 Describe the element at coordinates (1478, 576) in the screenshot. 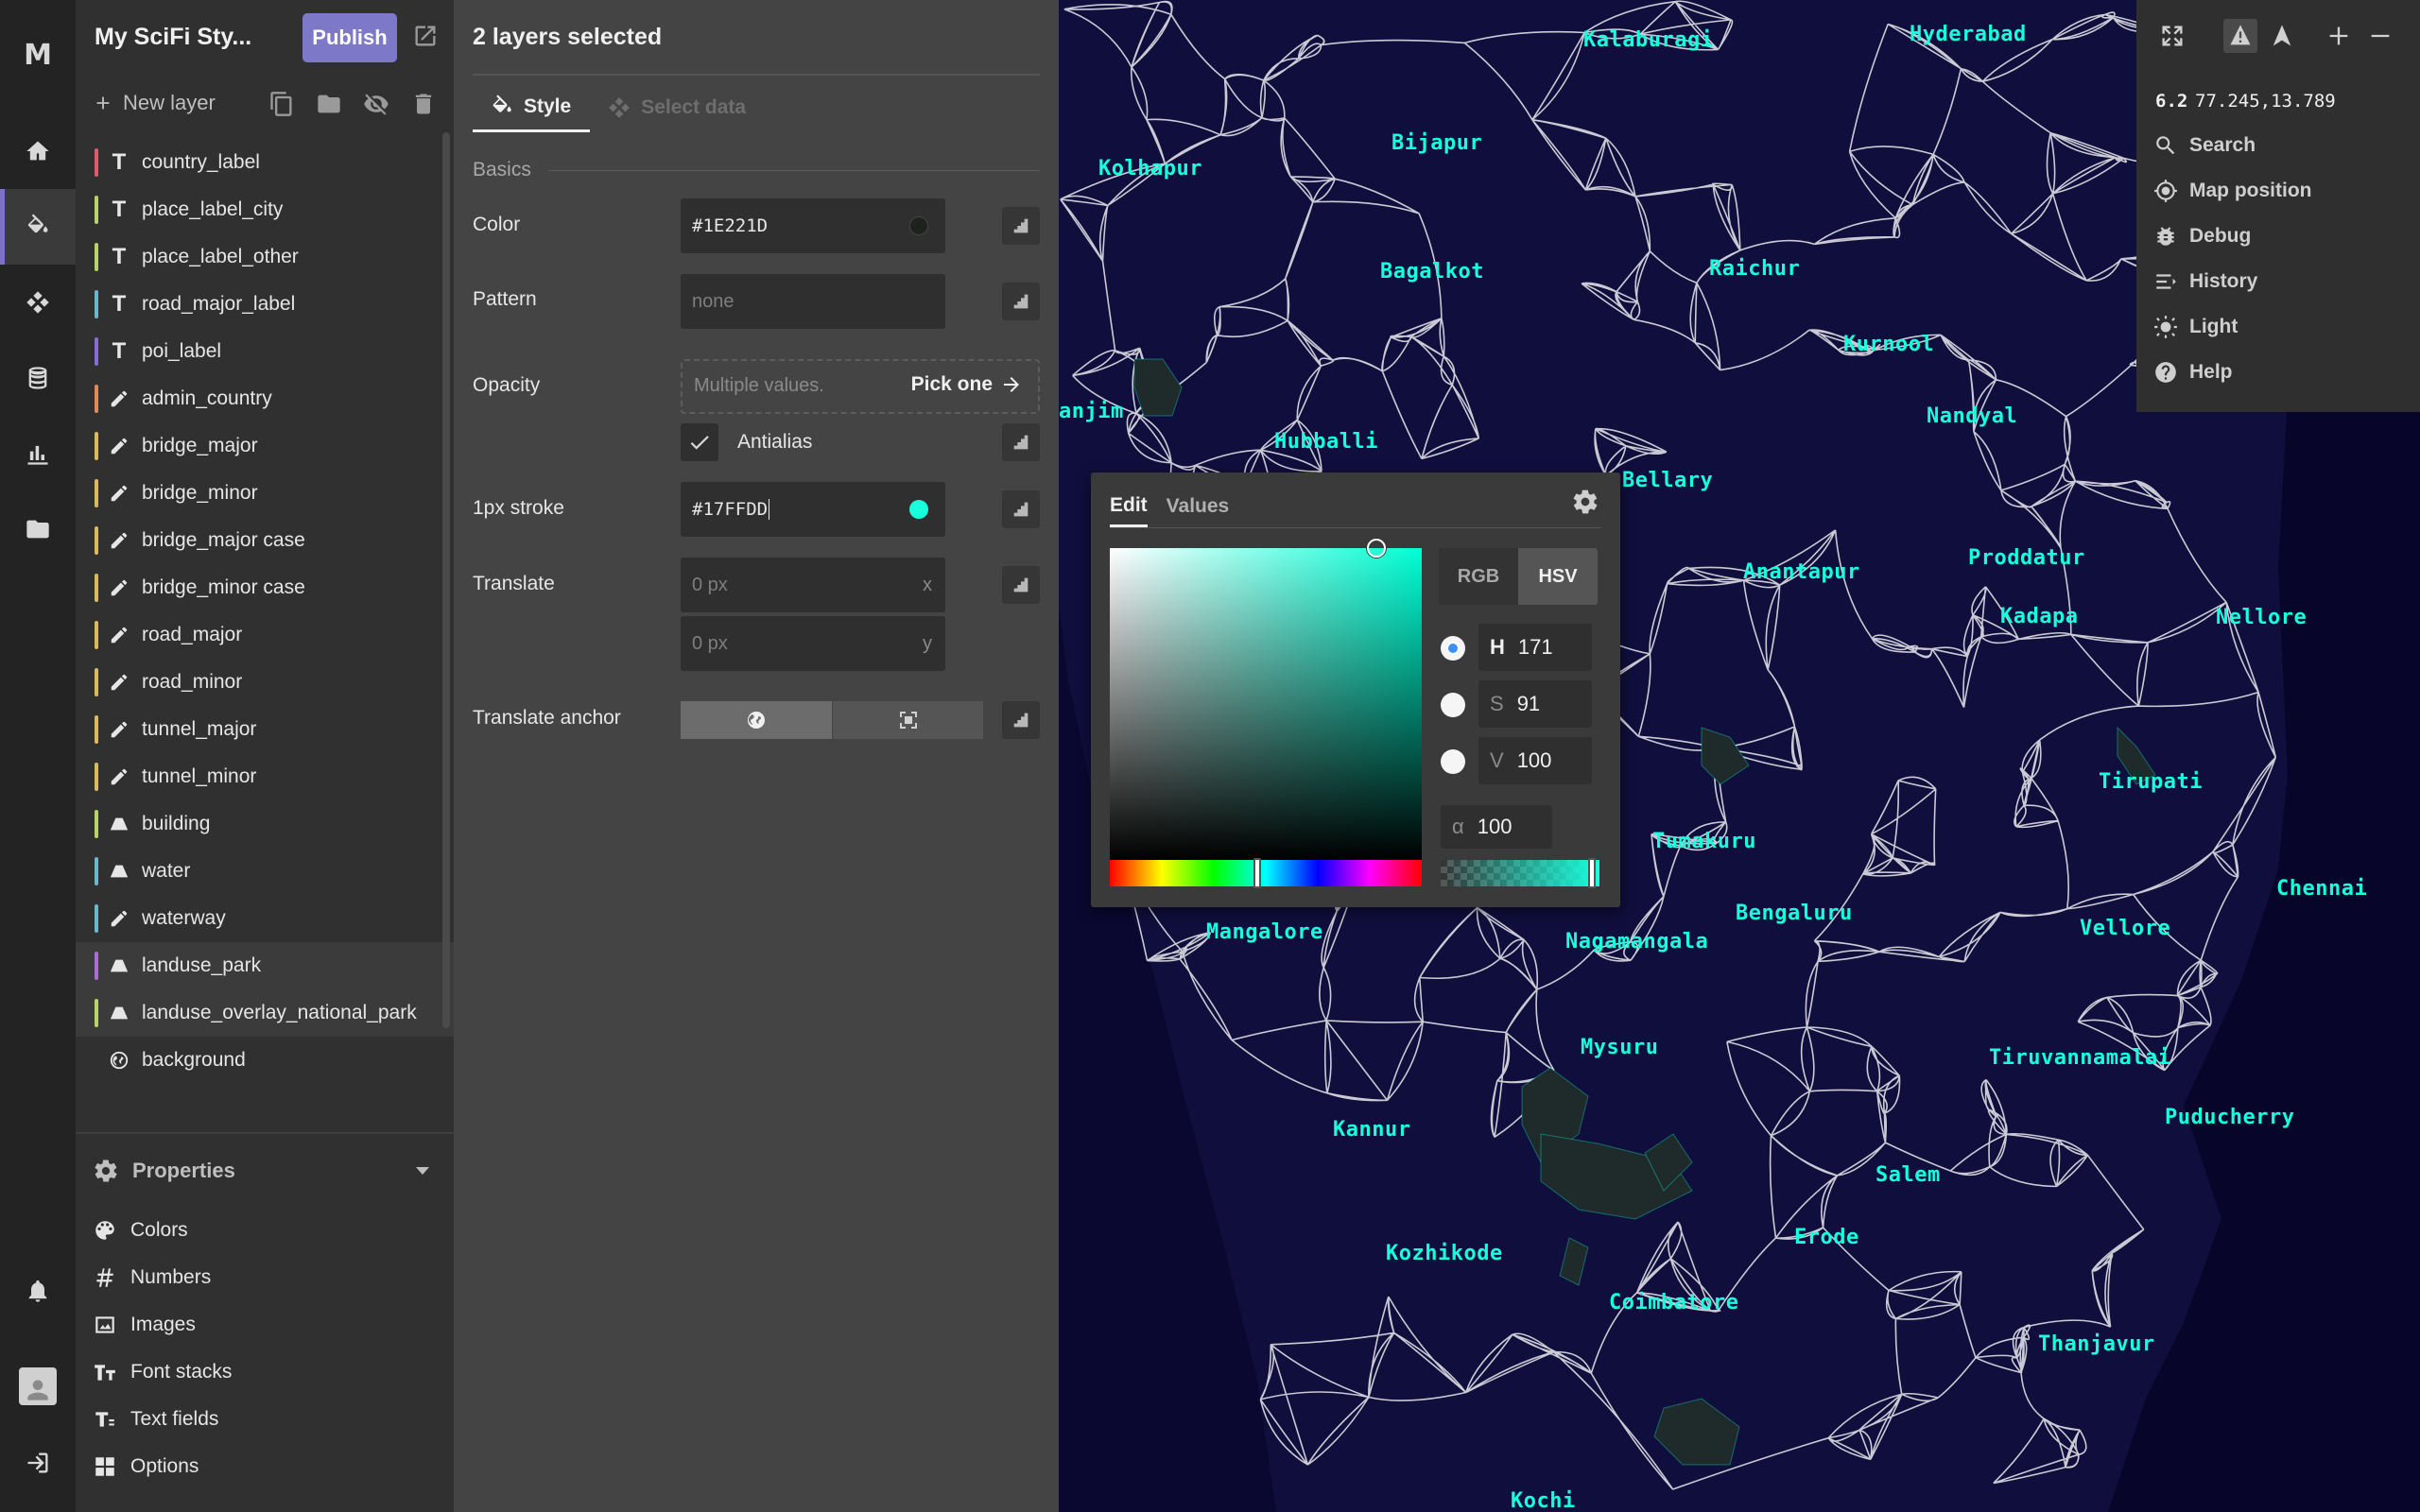

I see `mode-rgb-button: RGB` at that location.